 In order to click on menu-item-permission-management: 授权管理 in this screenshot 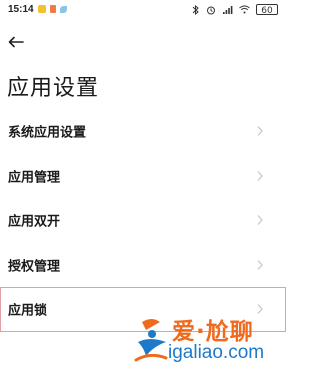, I will do `click(143, 265)`.